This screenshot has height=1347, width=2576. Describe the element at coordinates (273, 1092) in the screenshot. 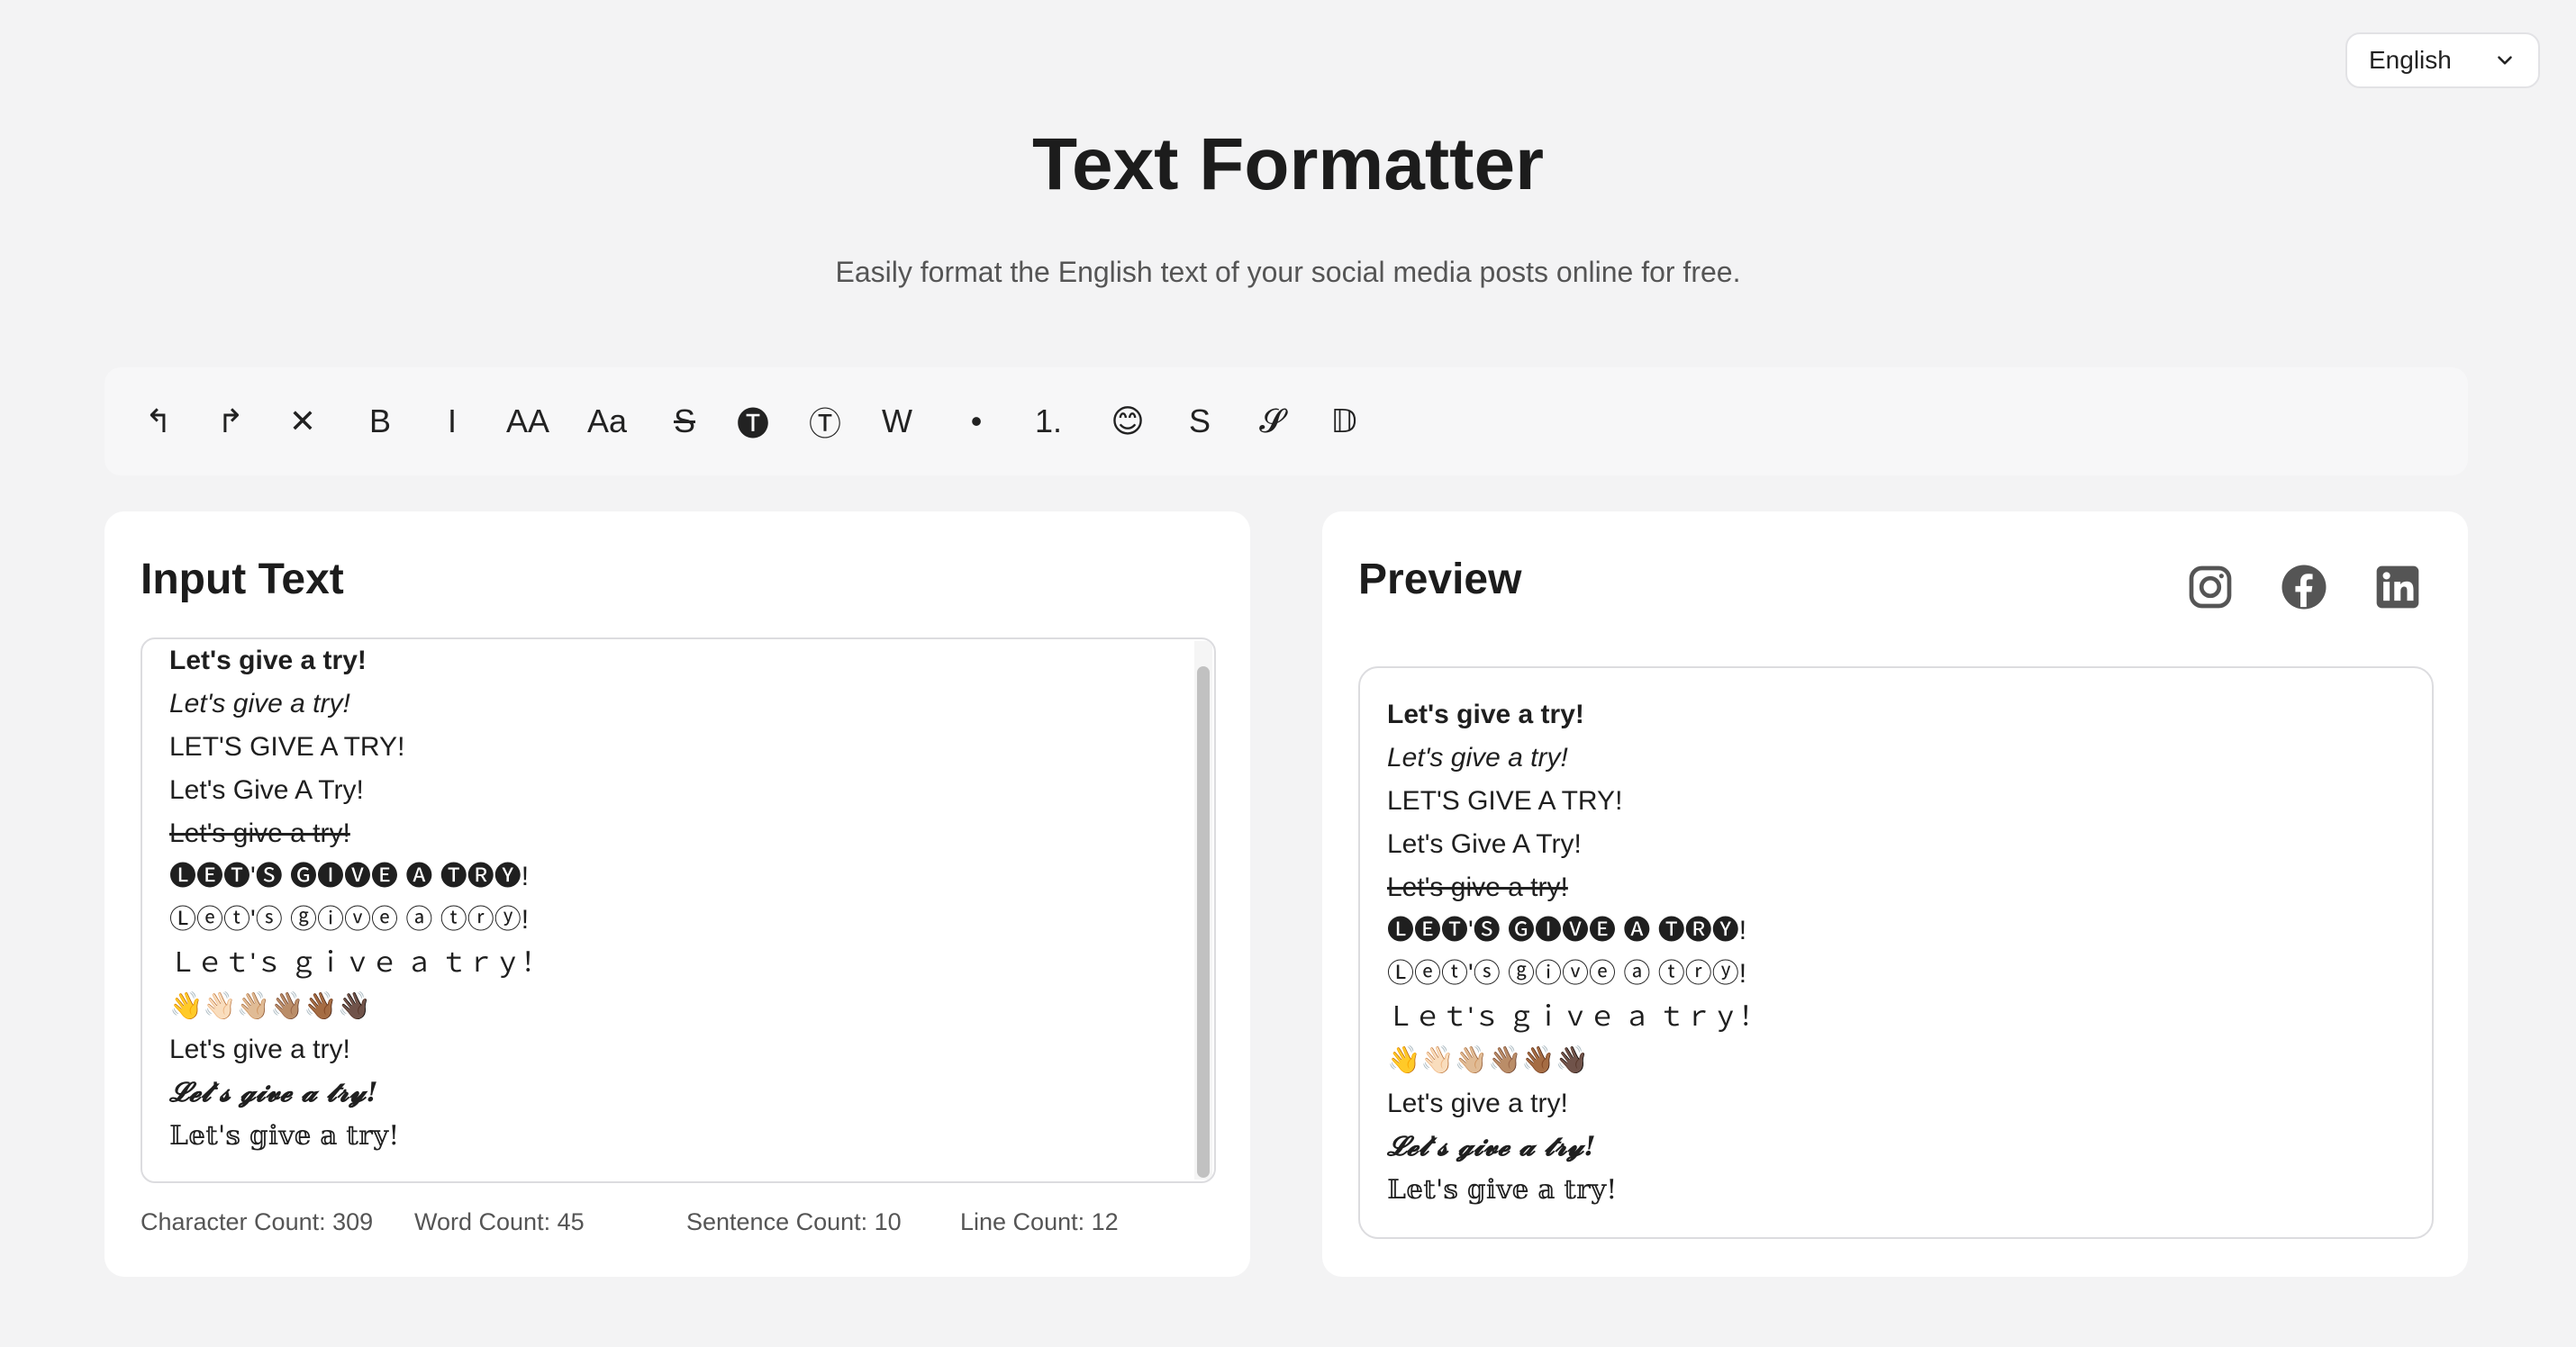

I see `input-line-script: 𝓛𝓮𝓽'𝓼 𝓰𝓲𝓿𝓮 𝓪 𝓽𝓻𝔂!` at that location.